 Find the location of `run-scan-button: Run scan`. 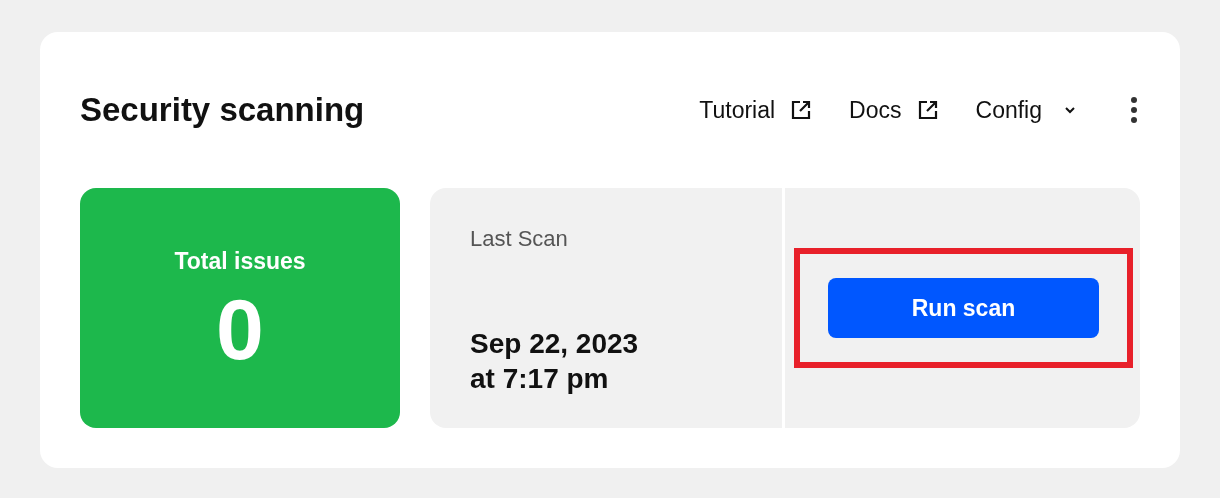

run-scan-button: Run scan is located at coordinates (963, 308).